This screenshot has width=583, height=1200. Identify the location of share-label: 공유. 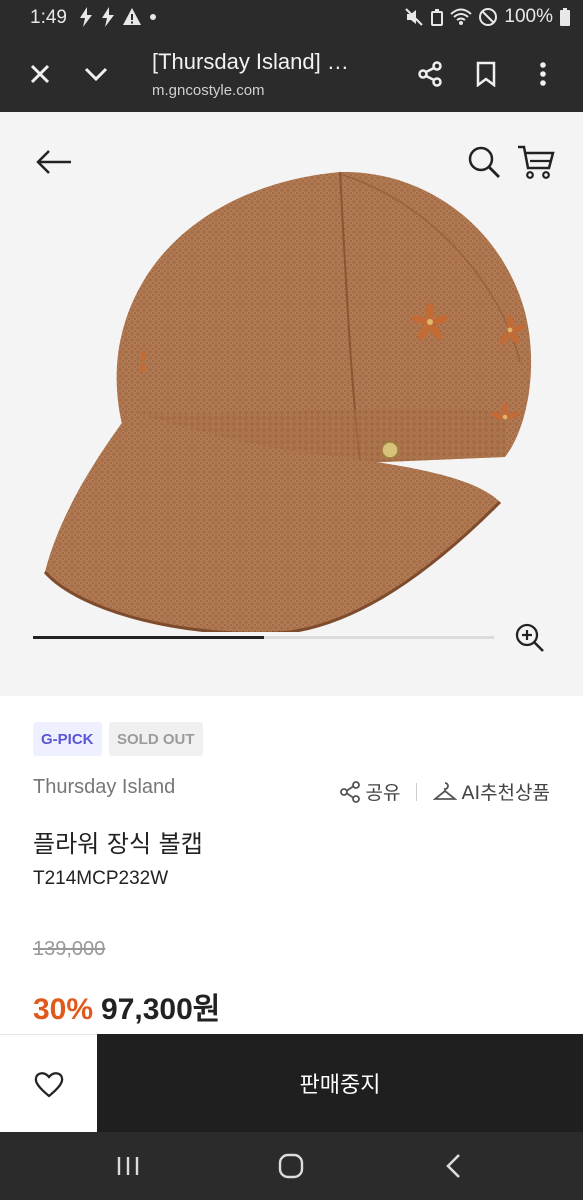
(383, 793).